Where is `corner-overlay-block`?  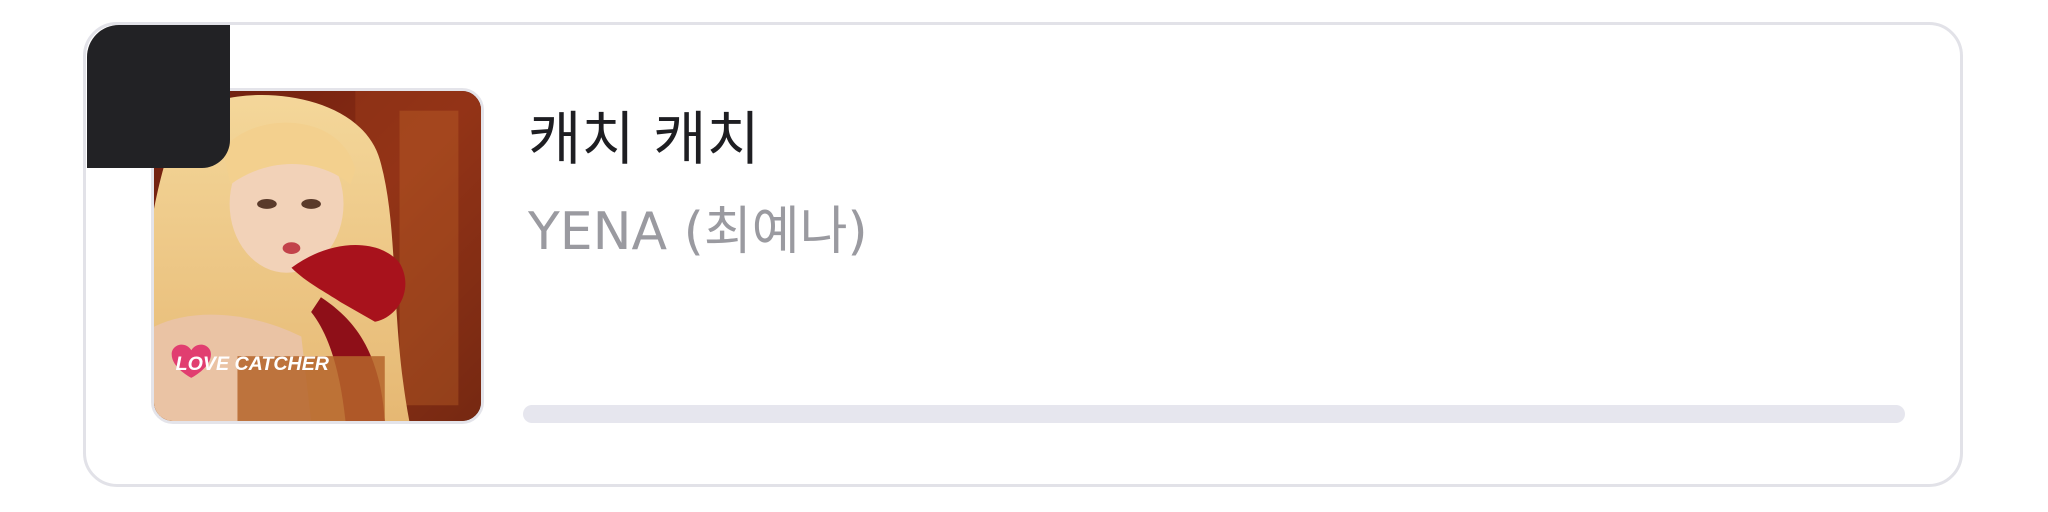
corner-overlay-block is located at coordinates (158, 96).